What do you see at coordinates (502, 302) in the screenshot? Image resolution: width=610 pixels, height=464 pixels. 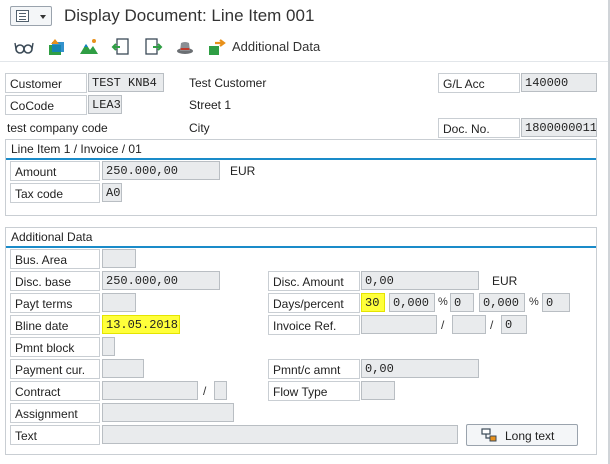 I see `pct2-field: 0,000` at bounding box center [502, 302].